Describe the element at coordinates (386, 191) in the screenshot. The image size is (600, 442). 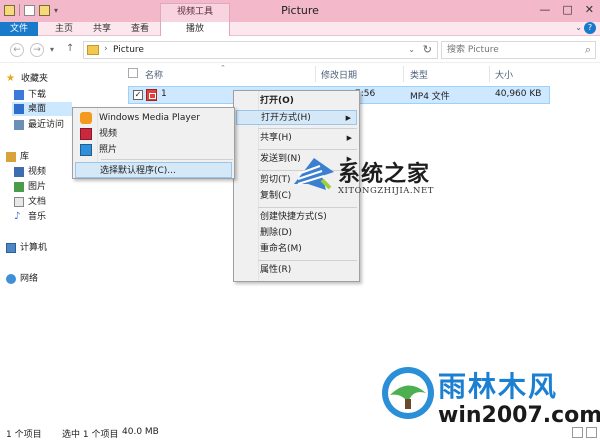
I see `watermark-url: XITONGZHIJIA.NET` at that location.